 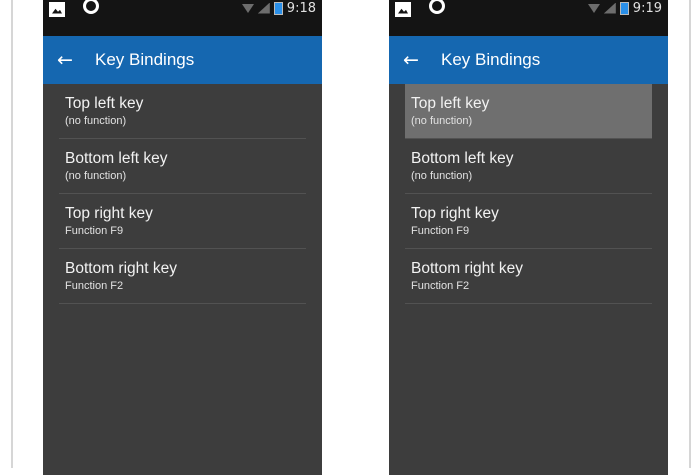 I want to click on status-right: 9:18, so click(x=278, y=8).